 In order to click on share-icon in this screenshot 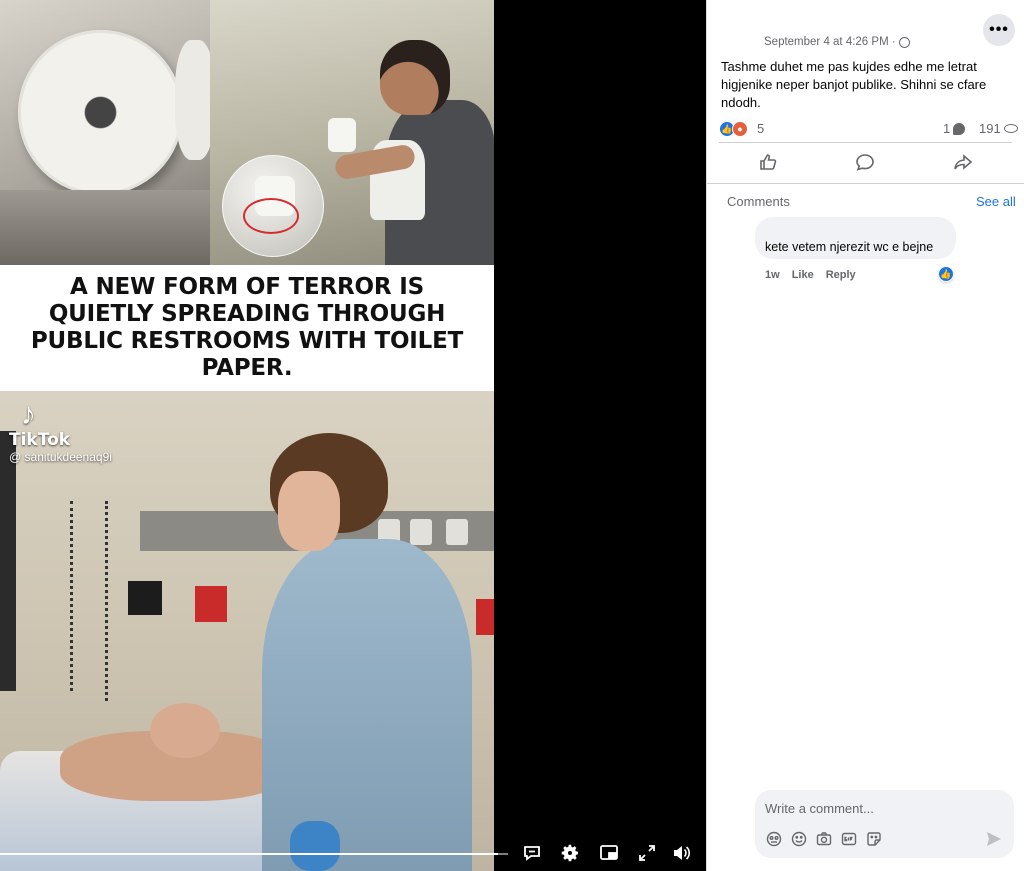, I will do `click(963, 162)`.